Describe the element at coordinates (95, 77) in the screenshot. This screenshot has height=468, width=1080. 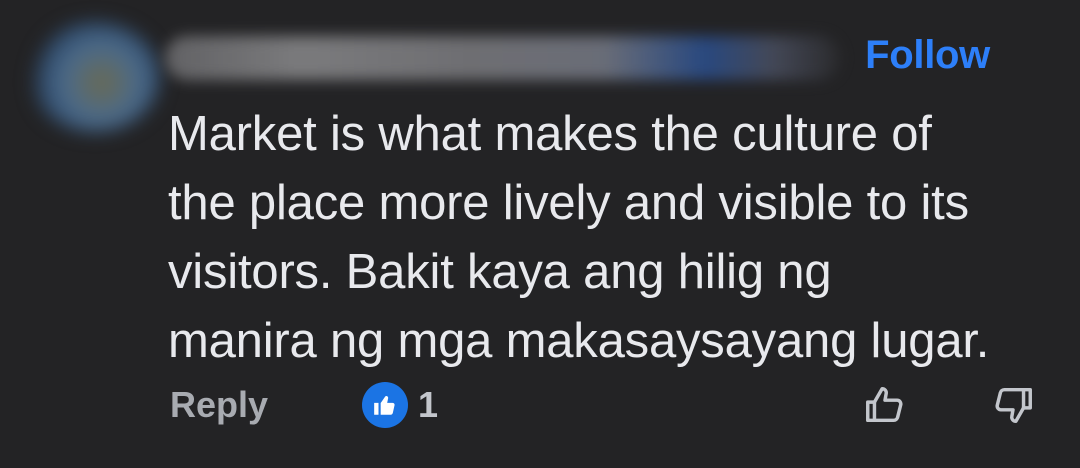
I see `avatar` at that location.